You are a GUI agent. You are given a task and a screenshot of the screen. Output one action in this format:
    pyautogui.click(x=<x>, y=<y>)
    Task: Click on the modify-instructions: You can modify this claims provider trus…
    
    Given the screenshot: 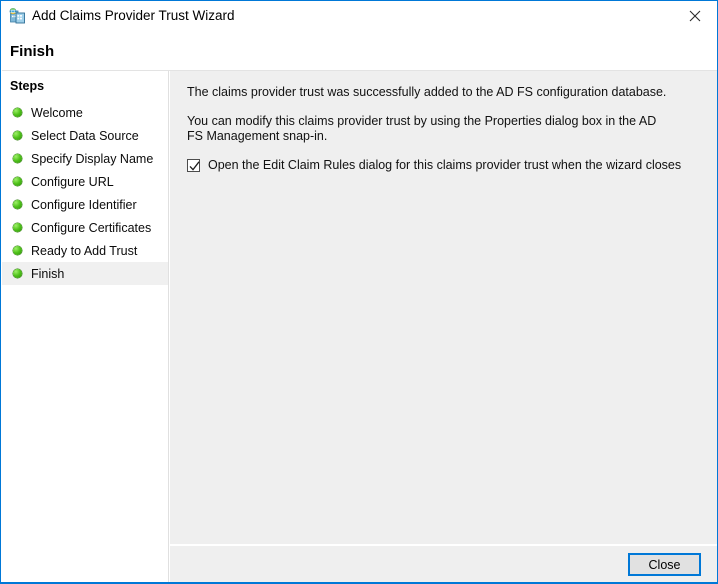 What is the action you would take?
    pyautogui.click(x=422, y=128)
    